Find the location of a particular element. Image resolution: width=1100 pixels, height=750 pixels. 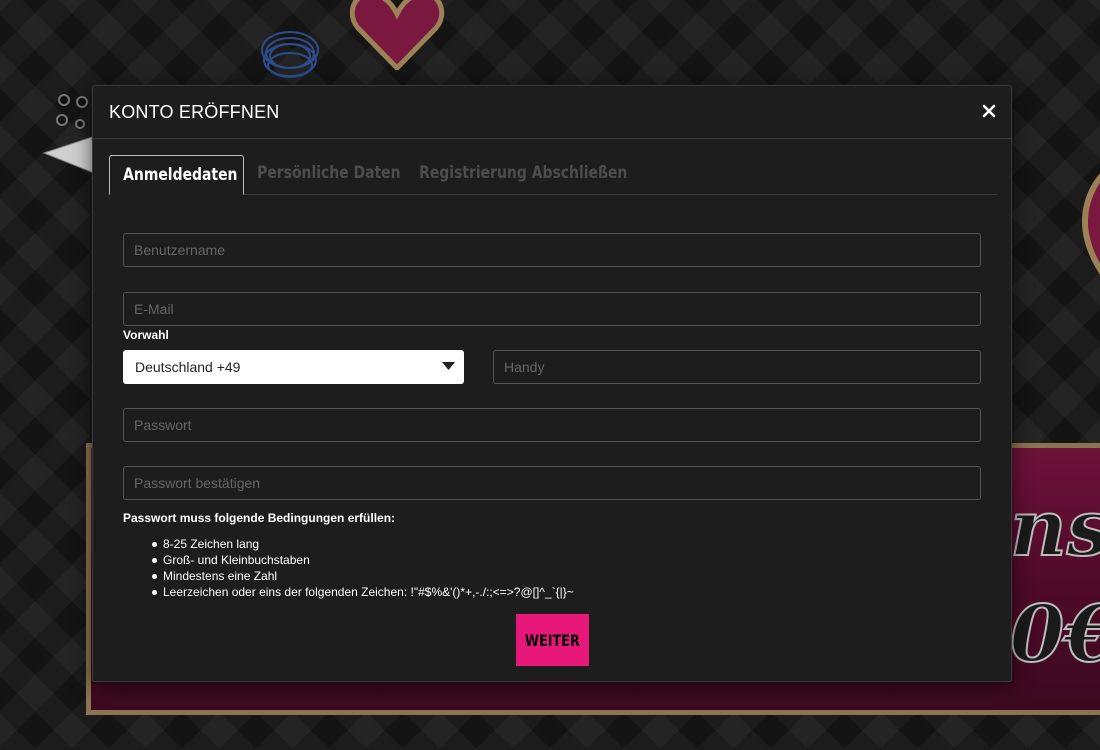

tab-label: Anmeldedaten is located at coordinates (180, 175).